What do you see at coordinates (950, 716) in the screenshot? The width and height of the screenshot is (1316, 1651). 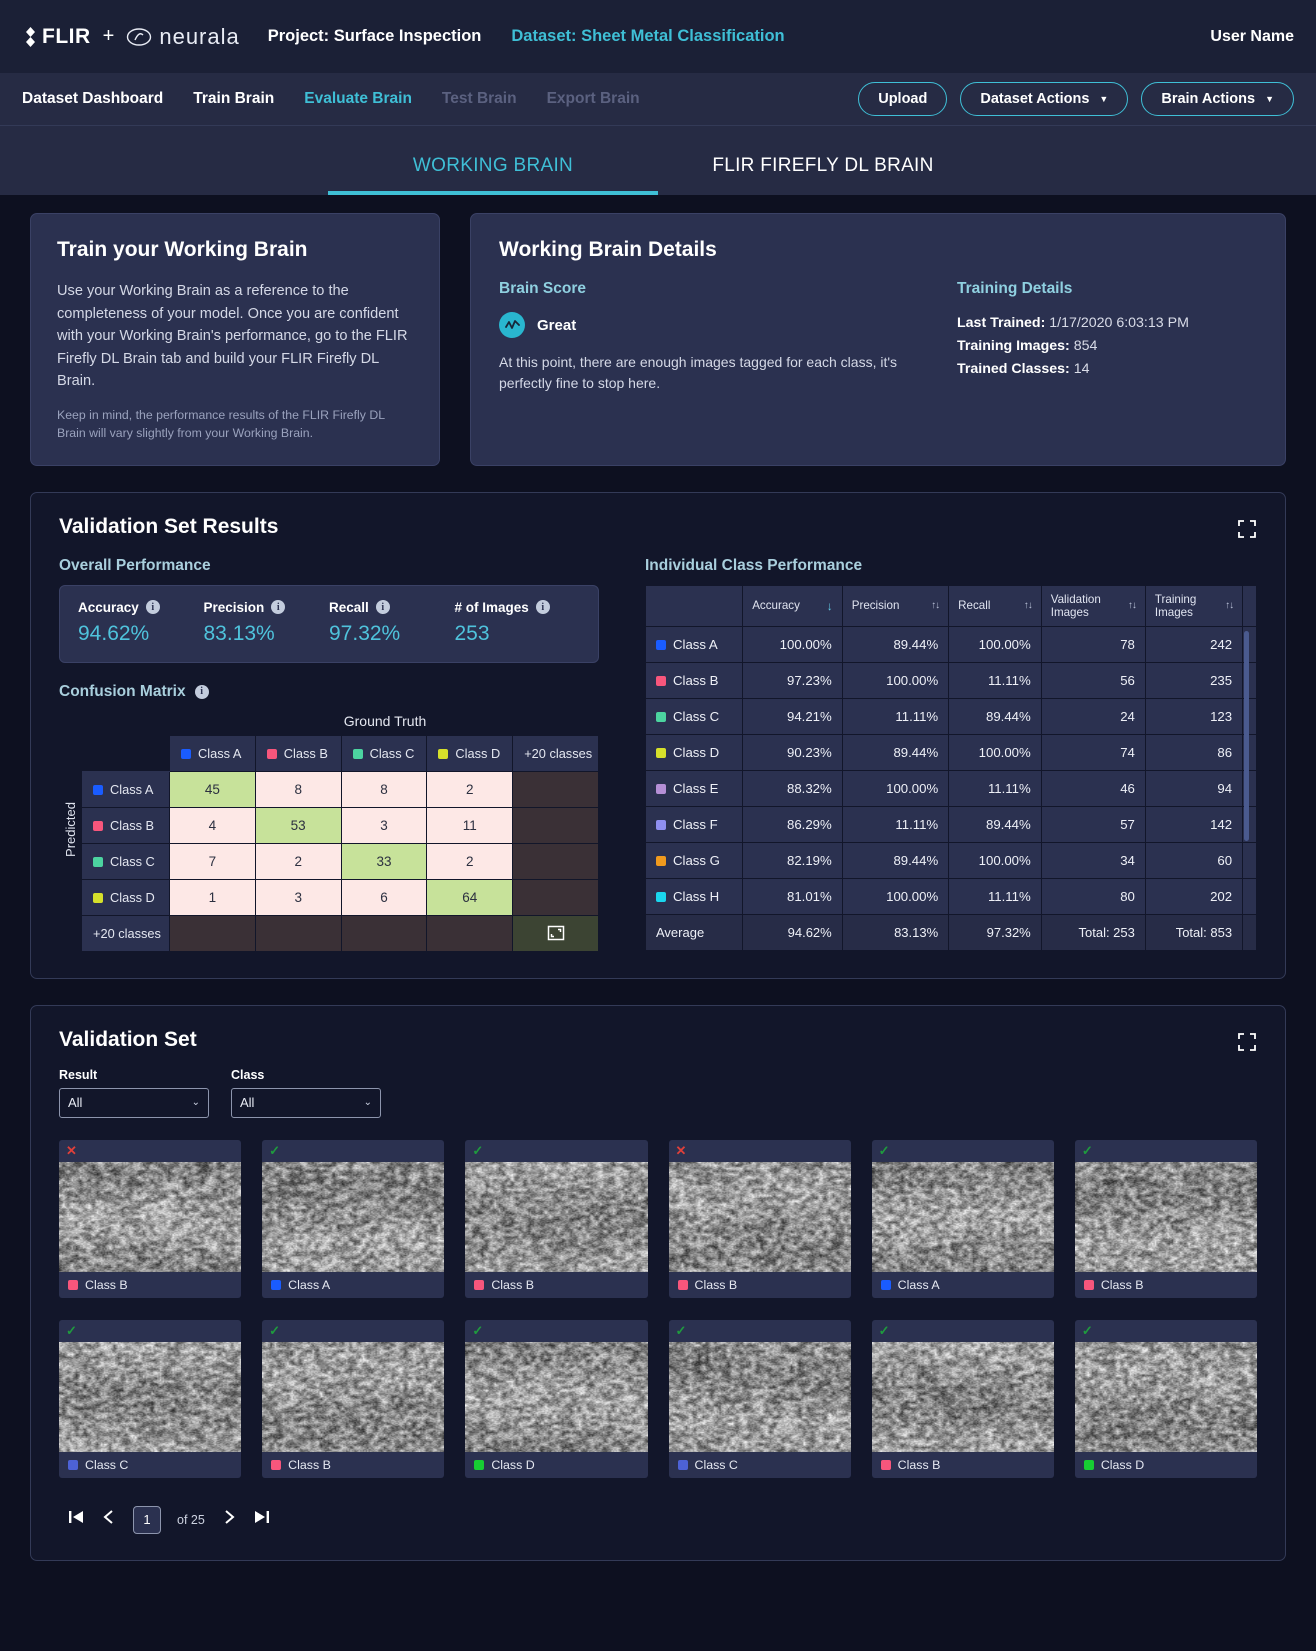 I see `table-row: Class C 94.21% 11.11% 89.44% 24 123` at bounding box center [950, 716].